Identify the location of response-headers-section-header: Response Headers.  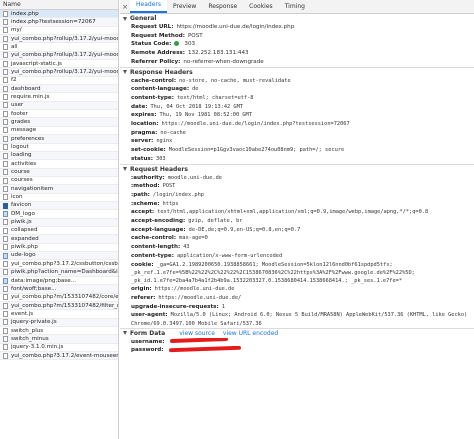
(297, 72).